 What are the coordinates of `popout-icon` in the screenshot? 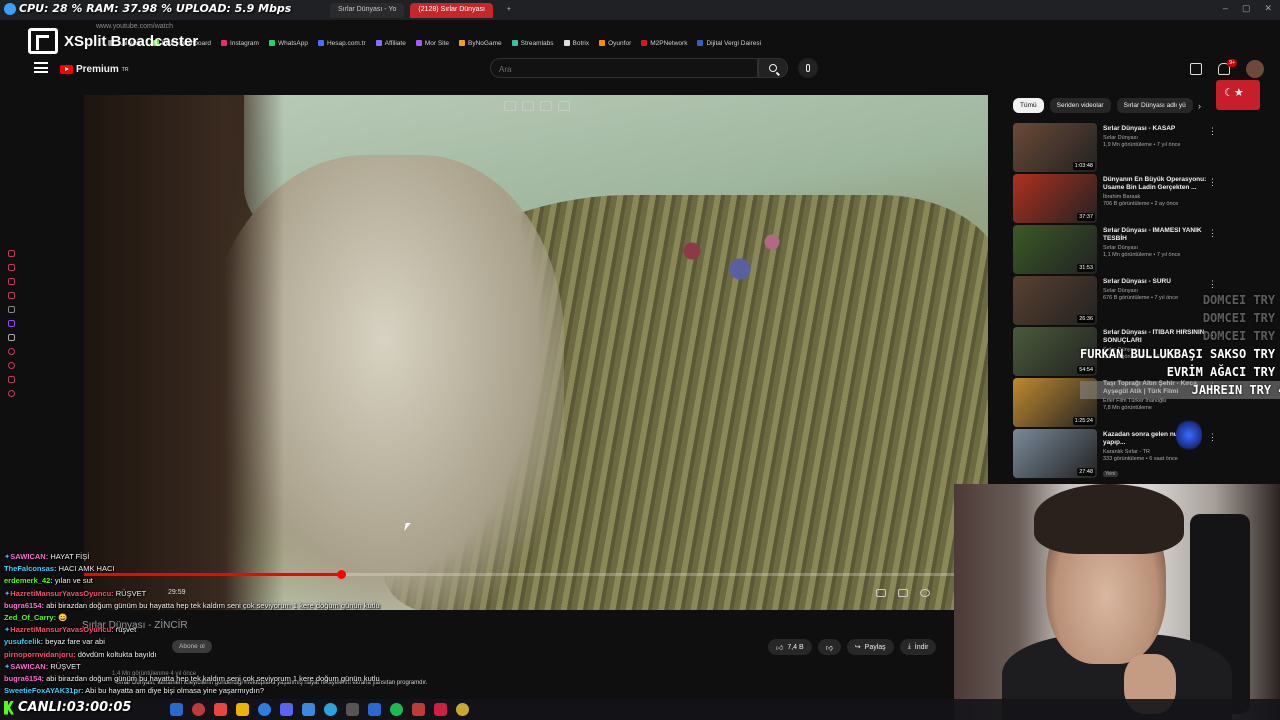 It's located at (528, 106).